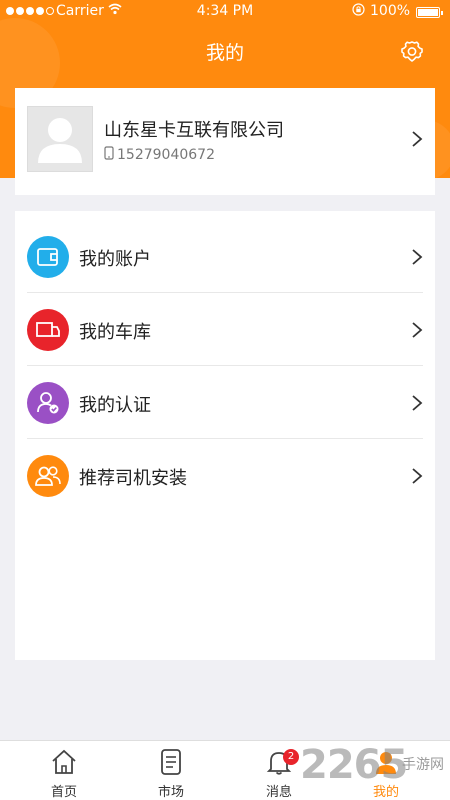 The height and width of the screenshot is (800, 450). What do you see at coordinates (109, 155) in the screenshot?
I see `mobile-phone-icon` at bounding box center [109, 155].